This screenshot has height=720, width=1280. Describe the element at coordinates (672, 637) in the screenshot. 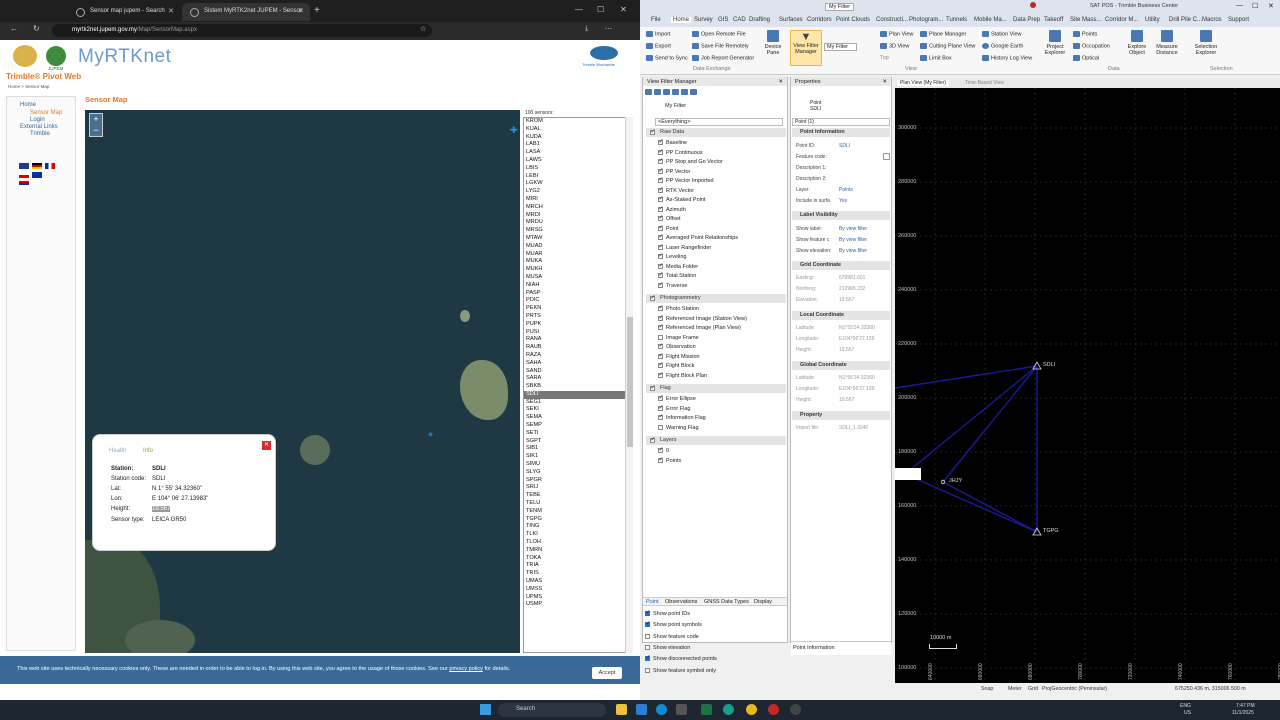

I see `vfm-option: Show feature code` at that location.